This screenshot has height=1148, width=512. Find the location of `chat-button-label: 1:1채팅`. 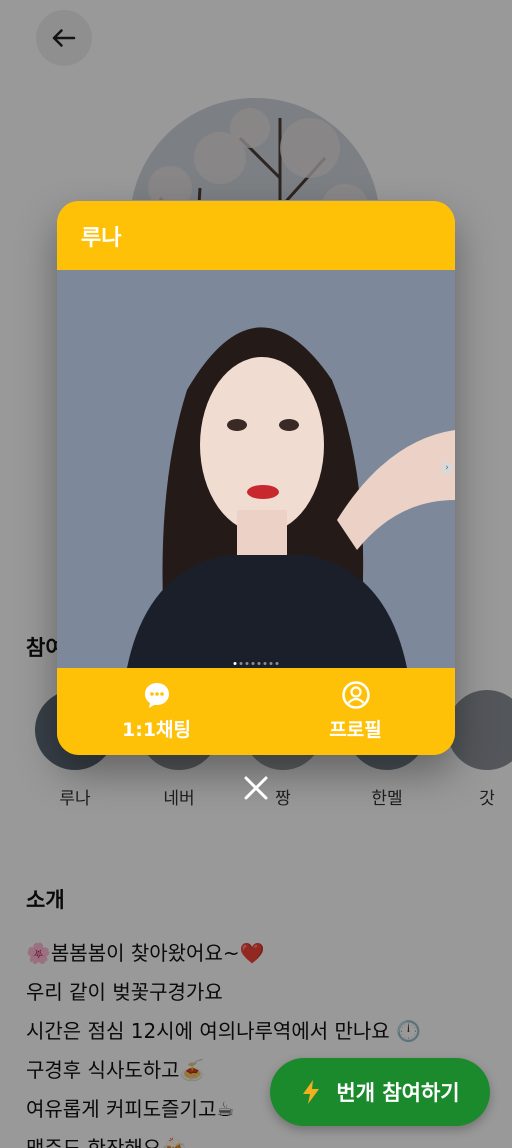

chat-button-label: 1:1채팅 is located at coordinates (156, 730).